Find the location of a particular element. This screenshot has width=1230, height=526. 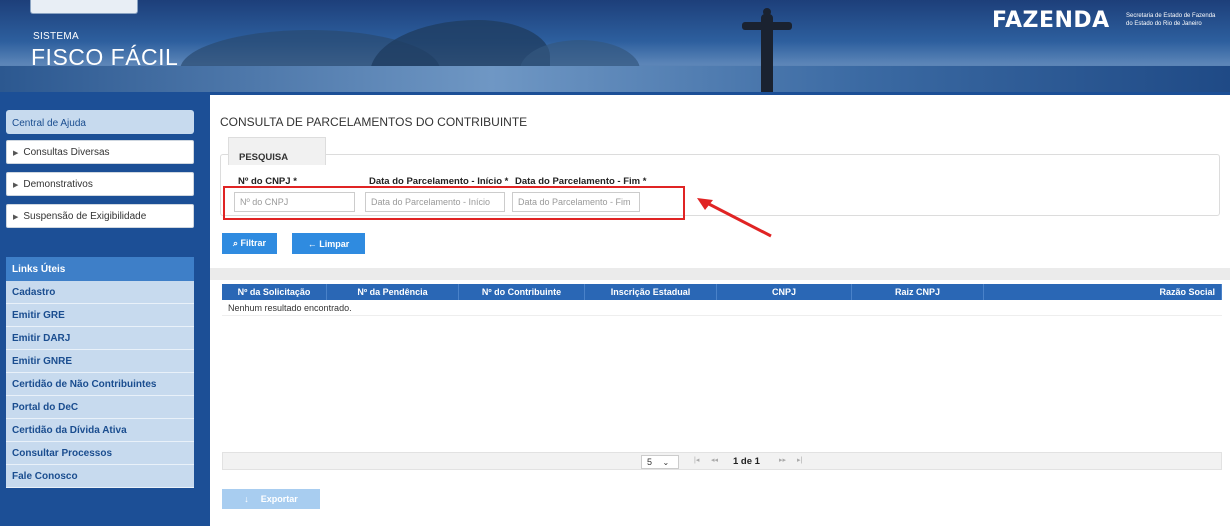

link-cadastro: Cadastro is located at coordinates (100, 292).